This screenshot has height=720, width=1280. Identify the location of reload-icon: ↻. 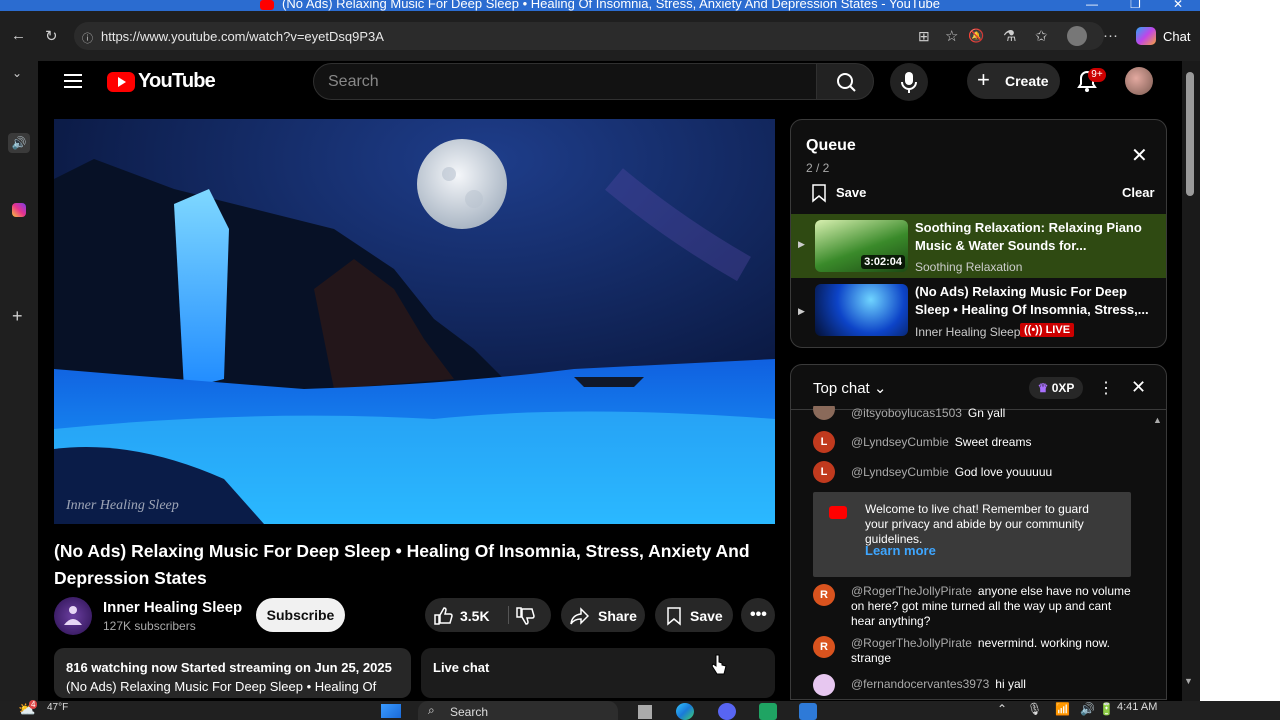
(51, 36).